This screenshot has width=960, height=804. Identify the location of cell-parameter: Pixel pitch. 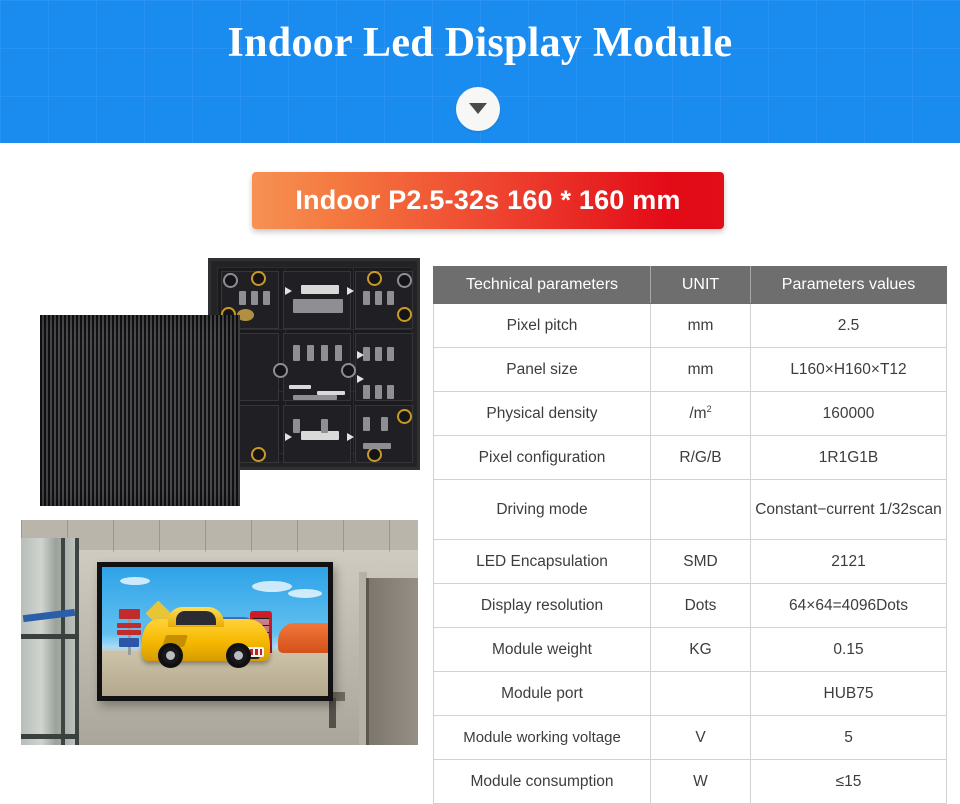
(542, 325).